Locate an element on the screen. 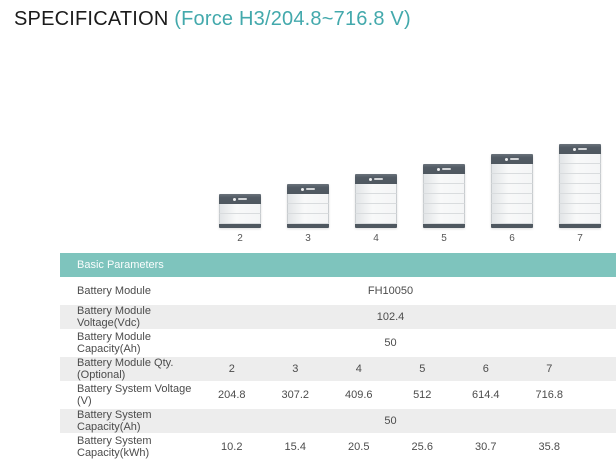  battery-stack: 3 is located at coordinates (308, 214).